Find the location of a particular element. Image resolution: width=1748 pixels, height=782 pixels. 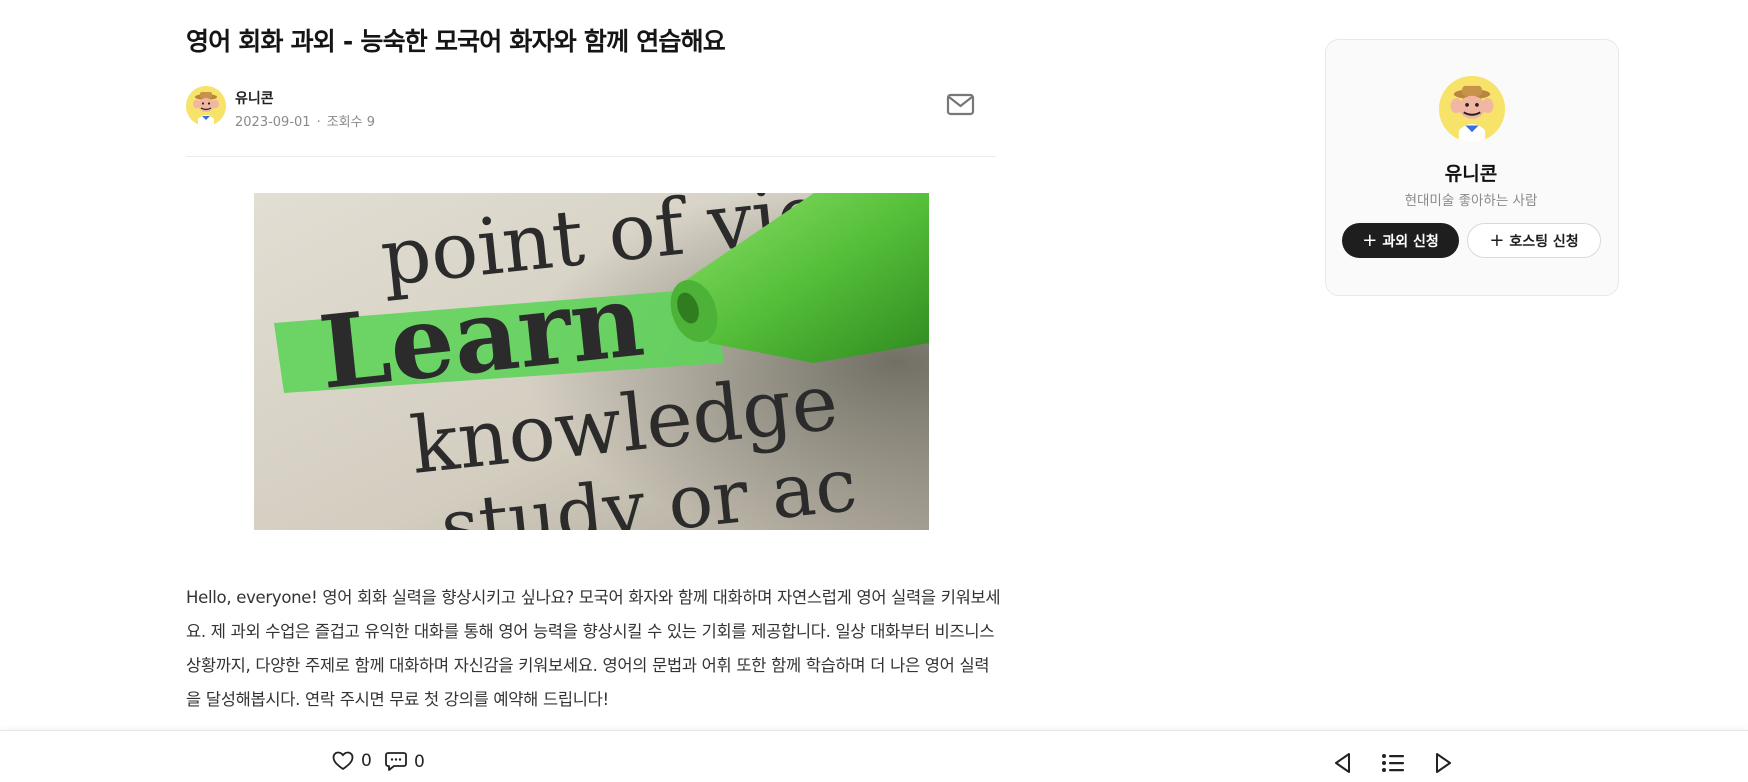

message-button is located at coordinates (961, 105).